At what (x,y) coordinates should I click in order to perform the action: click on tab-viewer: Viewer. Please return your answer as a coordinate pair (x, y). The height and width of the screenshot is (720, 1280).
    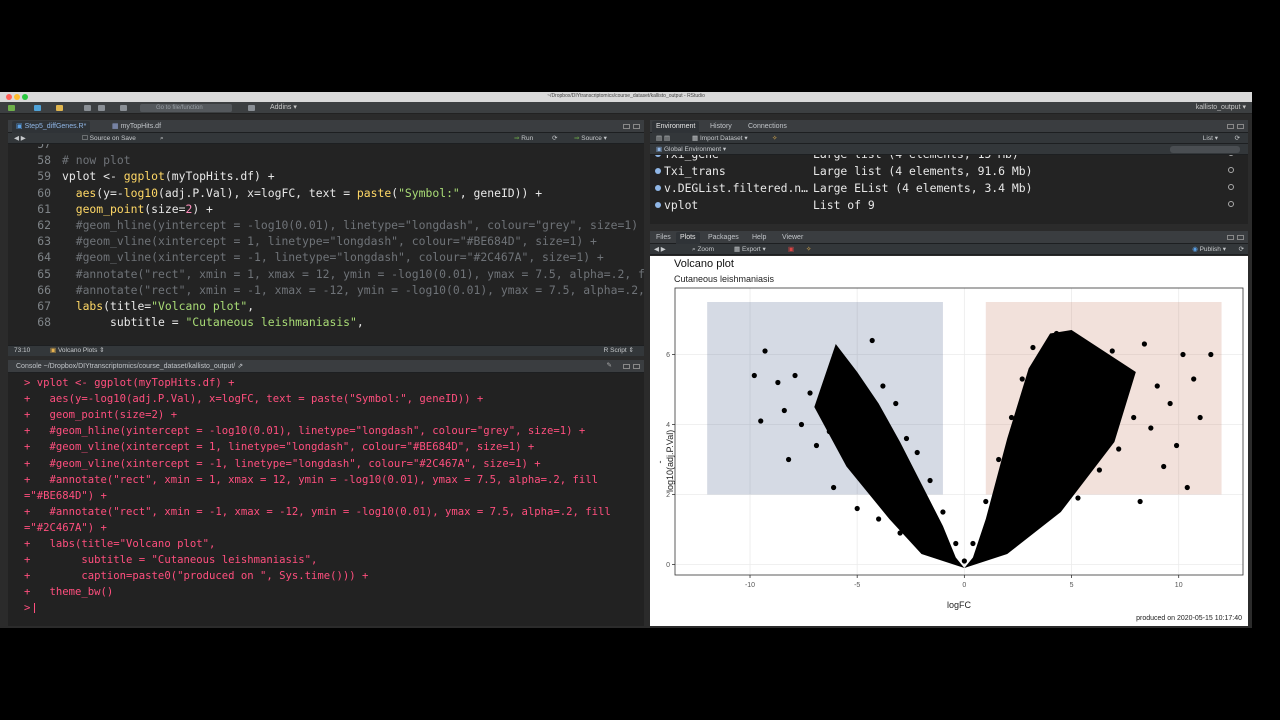
    Looking at the image, I should click on (792, 238).